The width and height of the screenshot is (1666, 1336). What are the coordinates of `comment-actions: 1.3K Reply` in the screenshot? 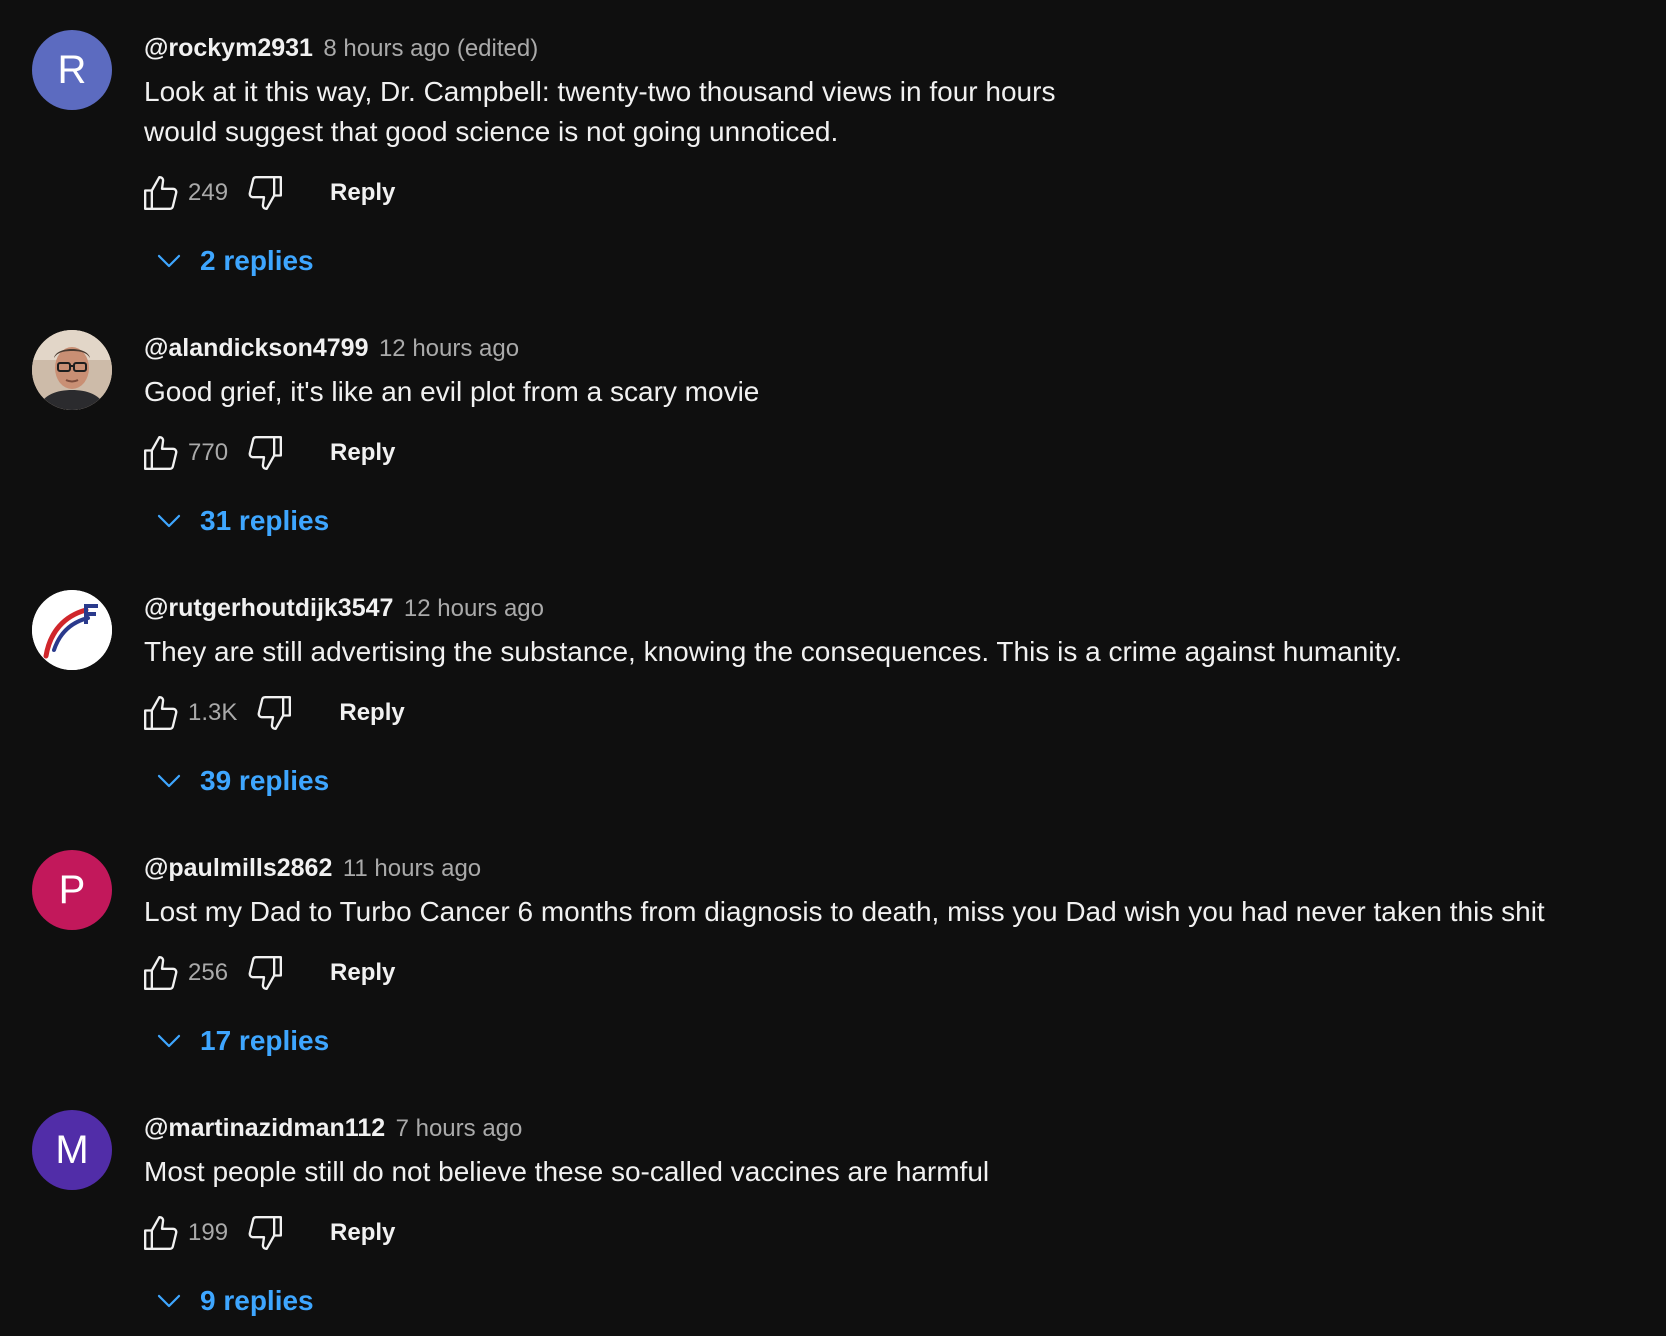 It's located at (270, 713).